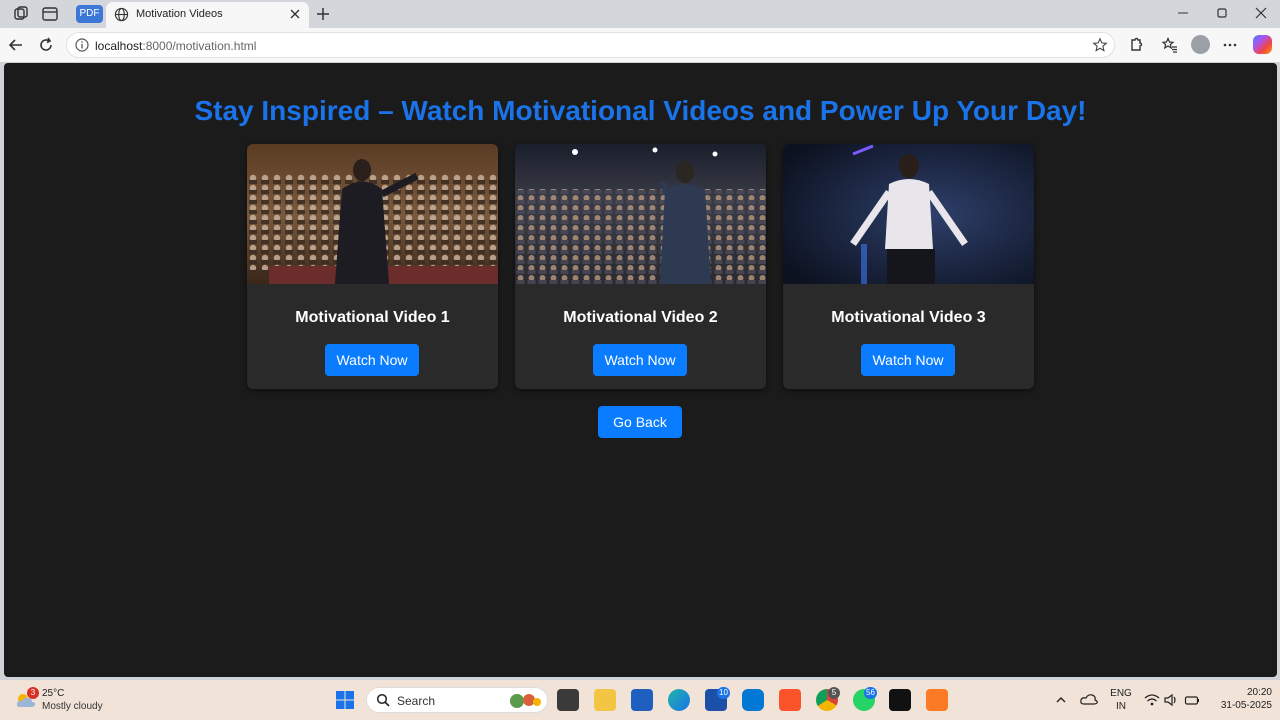  I want to click on profile-avatar, so click(1200, 44).